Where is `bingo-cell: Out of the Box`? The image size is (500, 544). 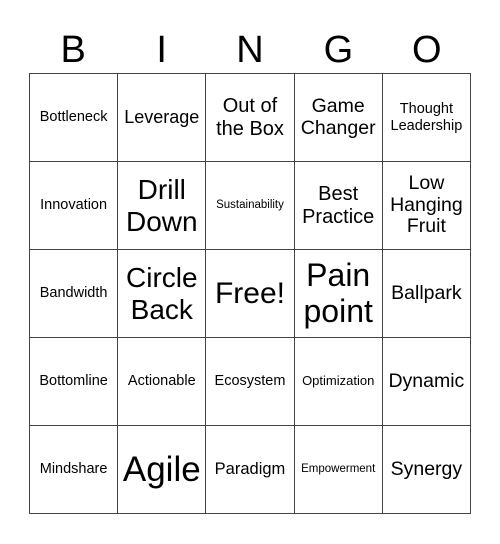
bingo-cell: Out of the Box is located at coordinates (250, 118).